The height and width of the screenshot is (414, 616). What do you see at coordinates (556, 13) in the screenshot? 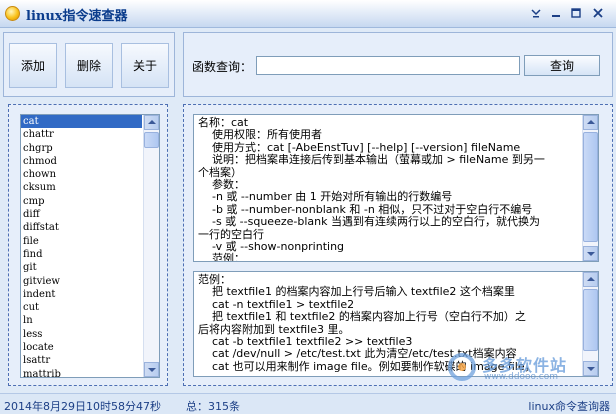
I see `minimize-icon` at bounding box center [556, 13].